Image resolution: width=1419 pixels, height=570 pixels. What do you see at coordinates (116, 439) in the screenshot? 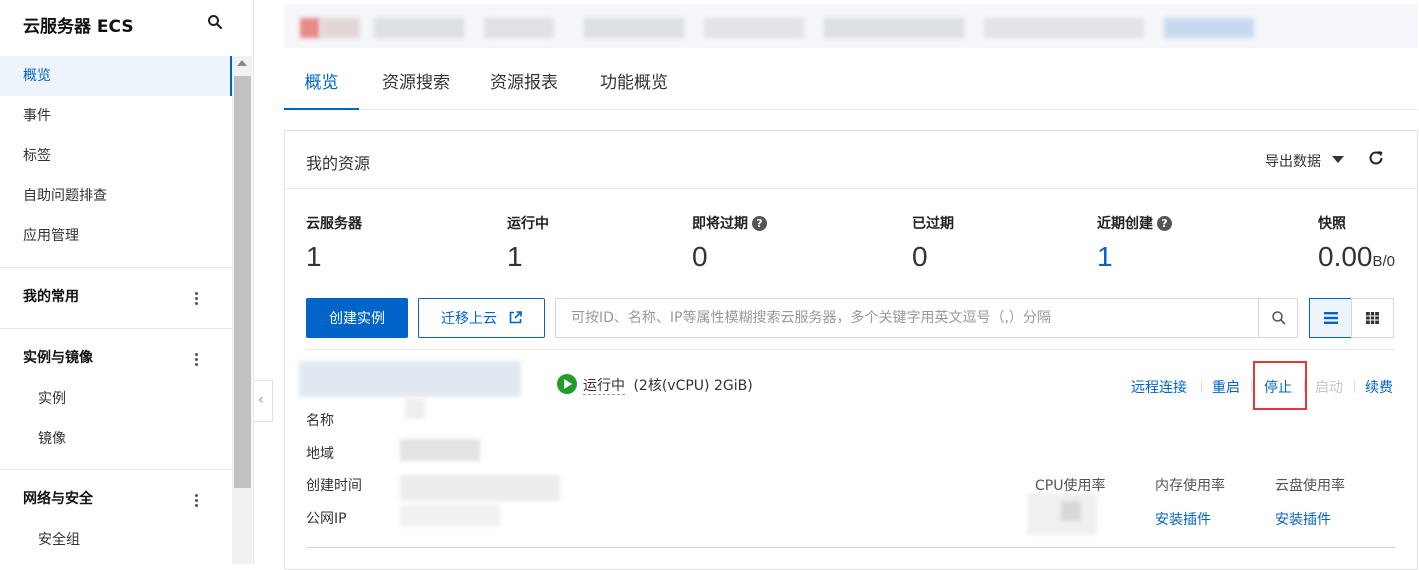
I see `sidebar-item-images: 镜像` at bounding box center [116, 439].